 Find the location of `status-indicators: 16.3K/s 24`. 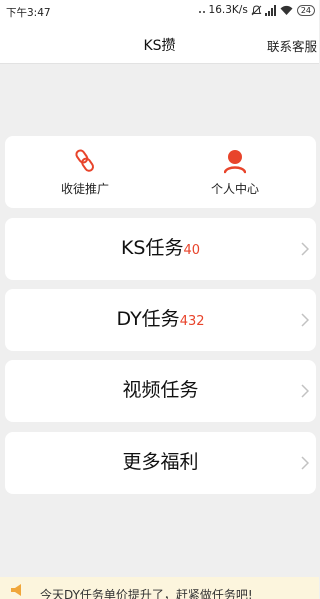

status-indicators: 16.3K/s 24 is located at coordinates (256, 10).